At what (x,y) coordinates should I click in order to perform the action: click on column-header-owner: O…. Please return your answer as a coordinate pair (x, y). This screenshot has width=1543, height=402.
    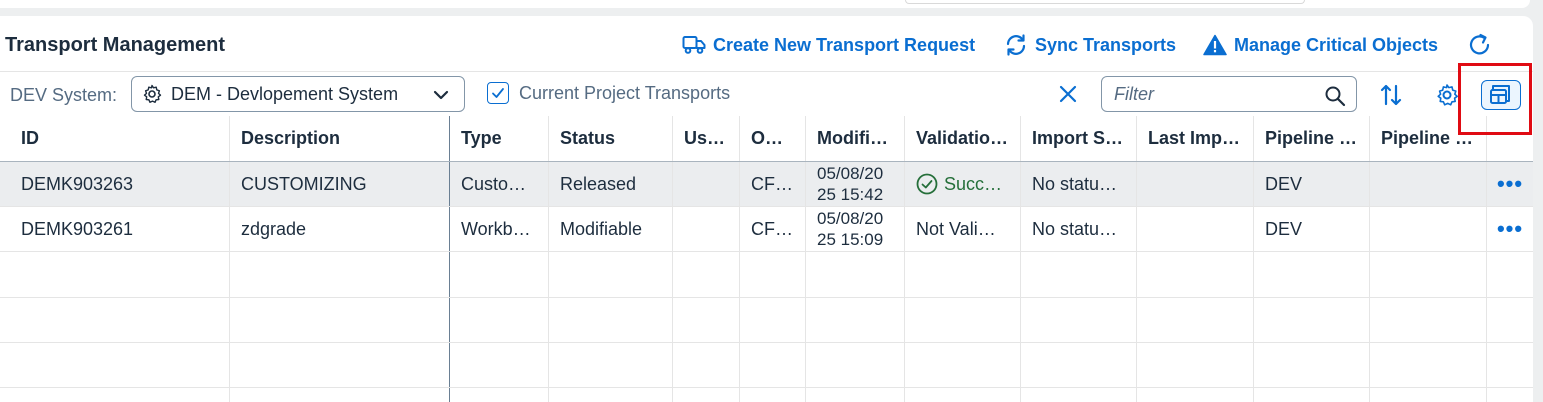
    Looking at the image, I should click on (773, 138).